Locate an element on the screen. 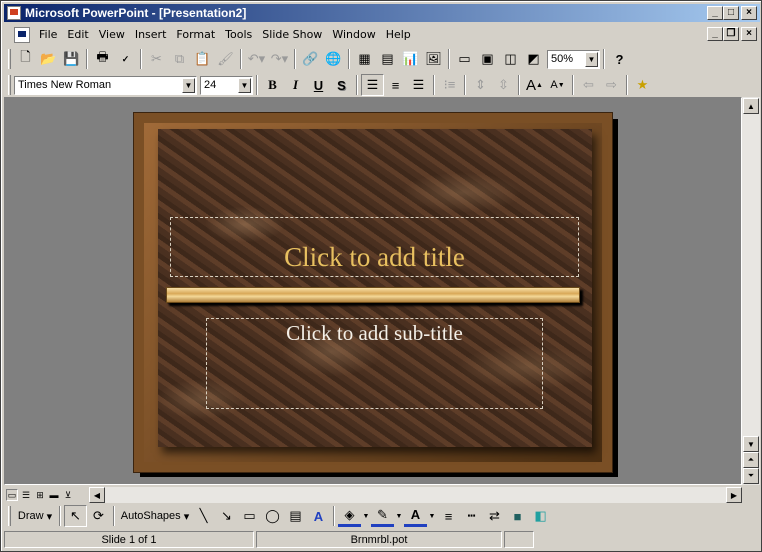 The image size is (762, 552). shadow-style-icon: ■ is located at coordinates (517, 516).